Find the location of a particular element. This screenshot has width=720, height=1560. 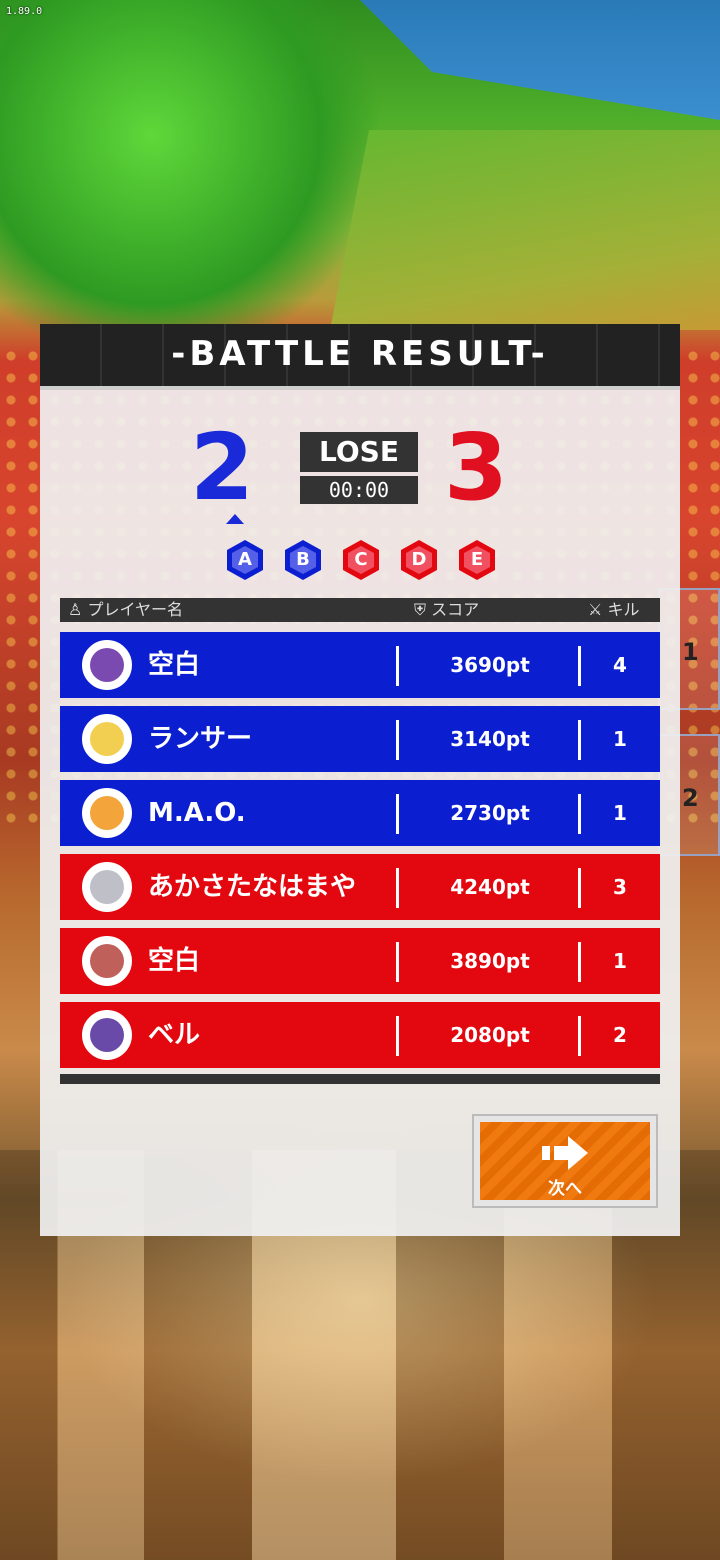

player-kills: 2 is located at coordinates (620, 1035).